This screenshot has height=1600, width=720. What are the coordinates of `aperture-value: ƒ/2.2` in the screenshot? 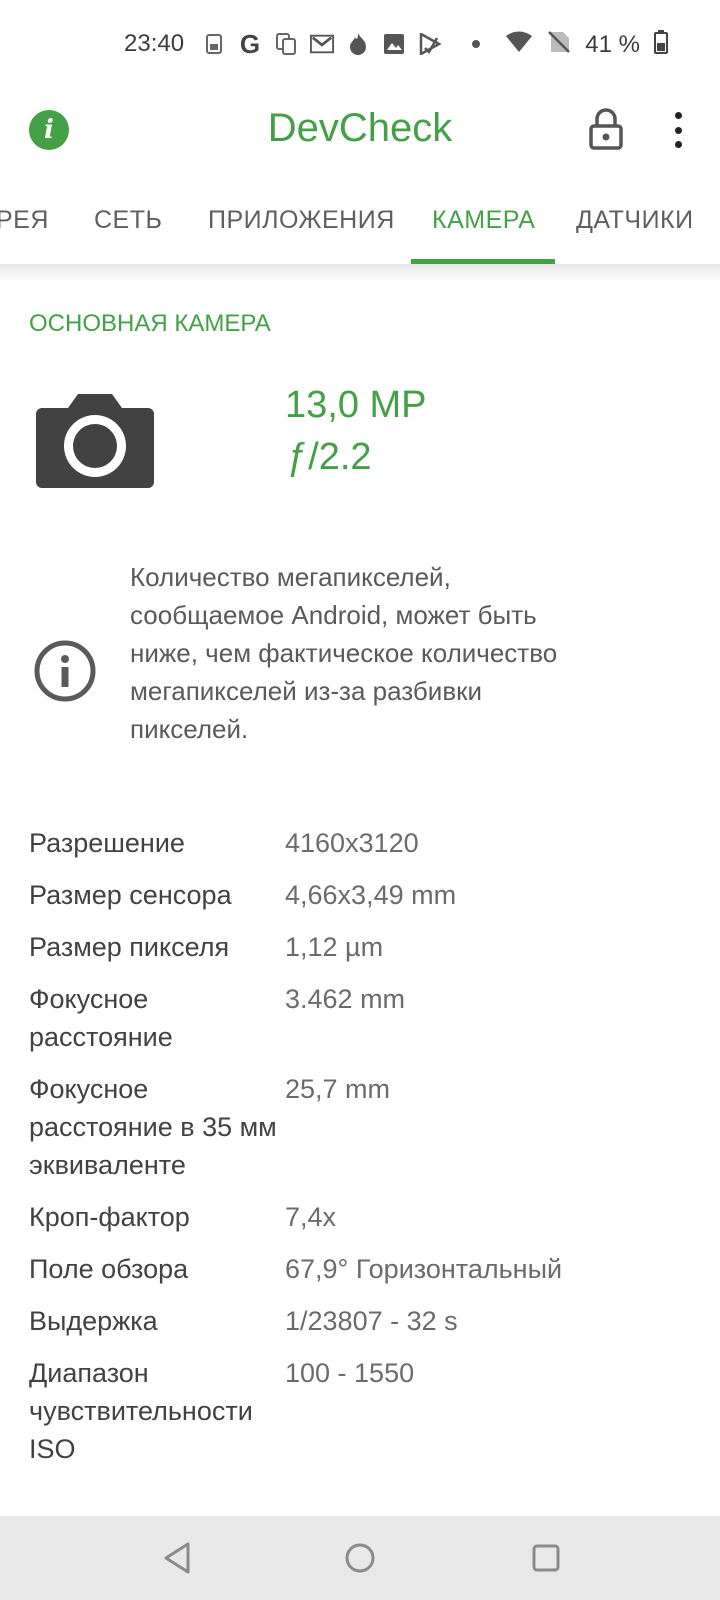 It's located at (329, 457).